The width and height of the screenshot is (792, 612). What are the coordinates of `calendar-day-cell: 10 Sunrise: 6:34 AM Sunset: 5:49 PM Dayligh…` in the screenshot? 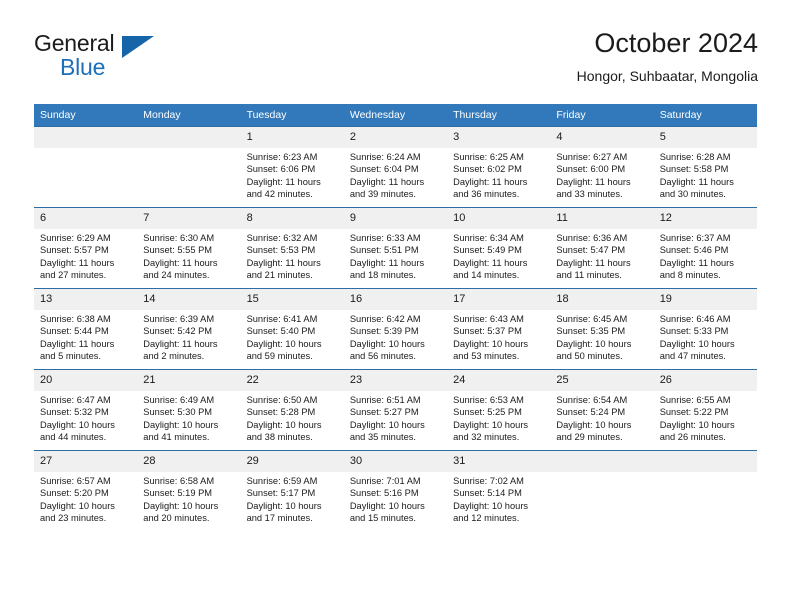 It's located at (499, 248).